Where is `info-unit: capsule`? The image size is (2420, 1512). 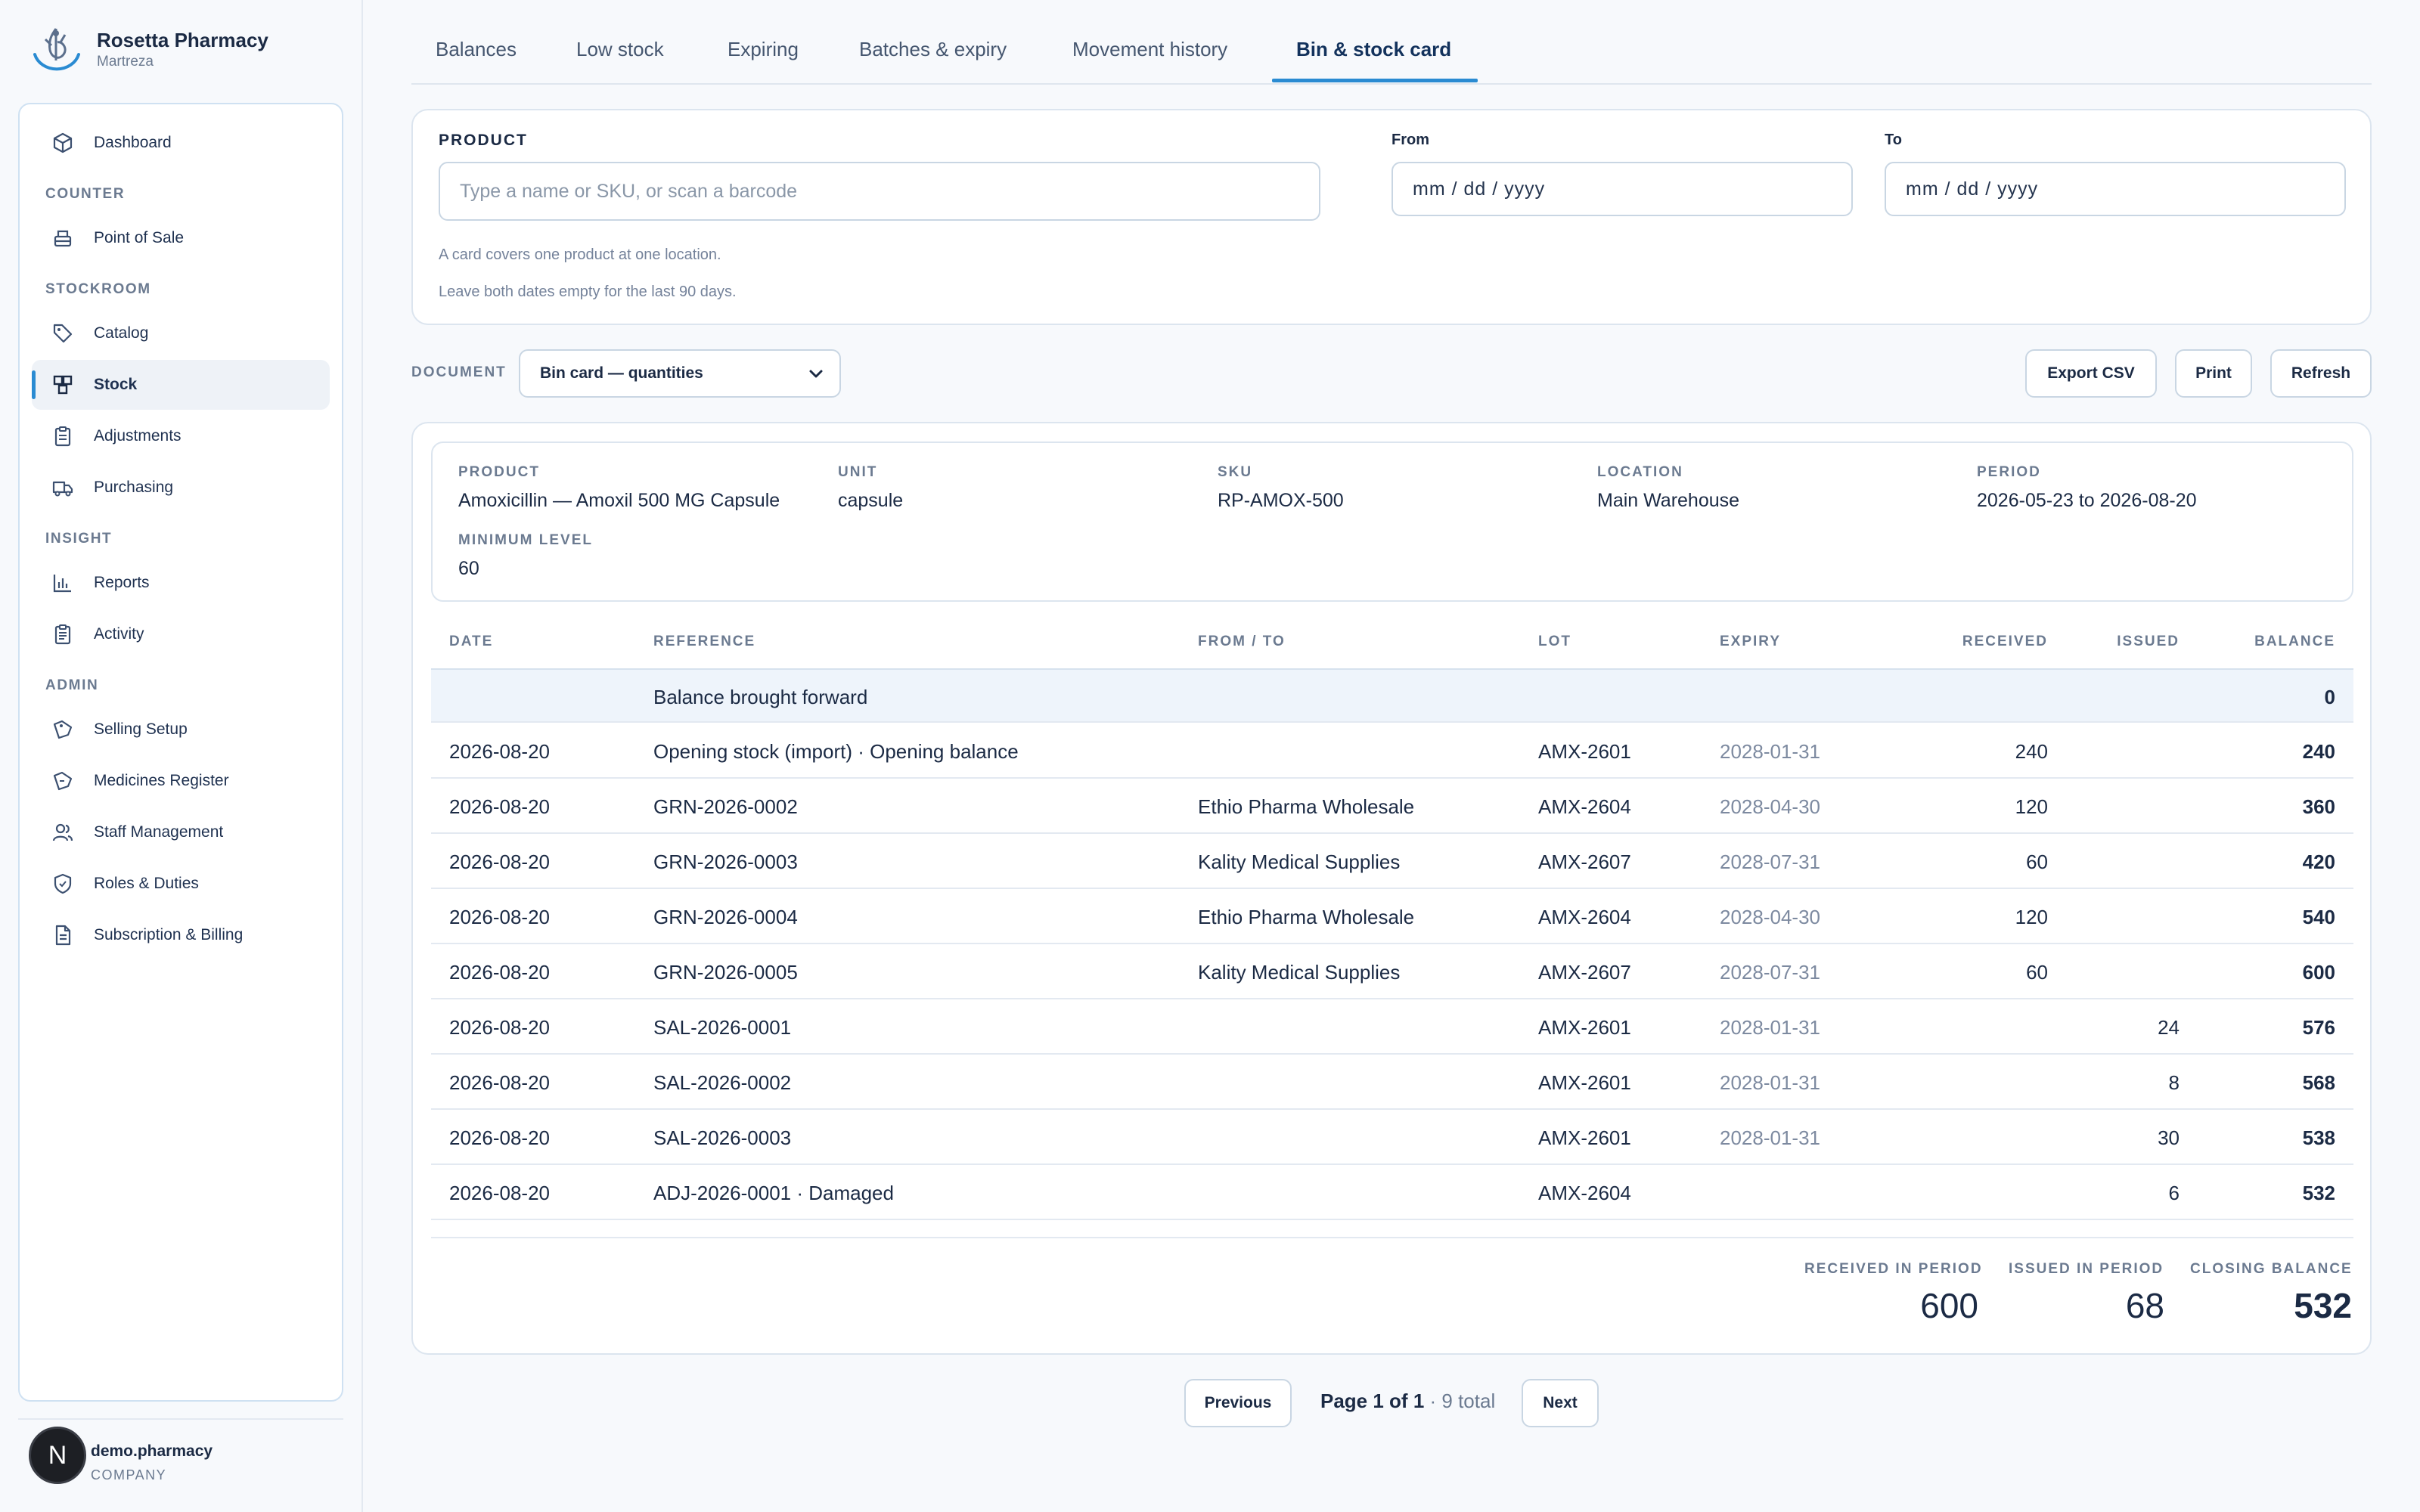
info-unit: capsule is located at coordinates (871, 500).